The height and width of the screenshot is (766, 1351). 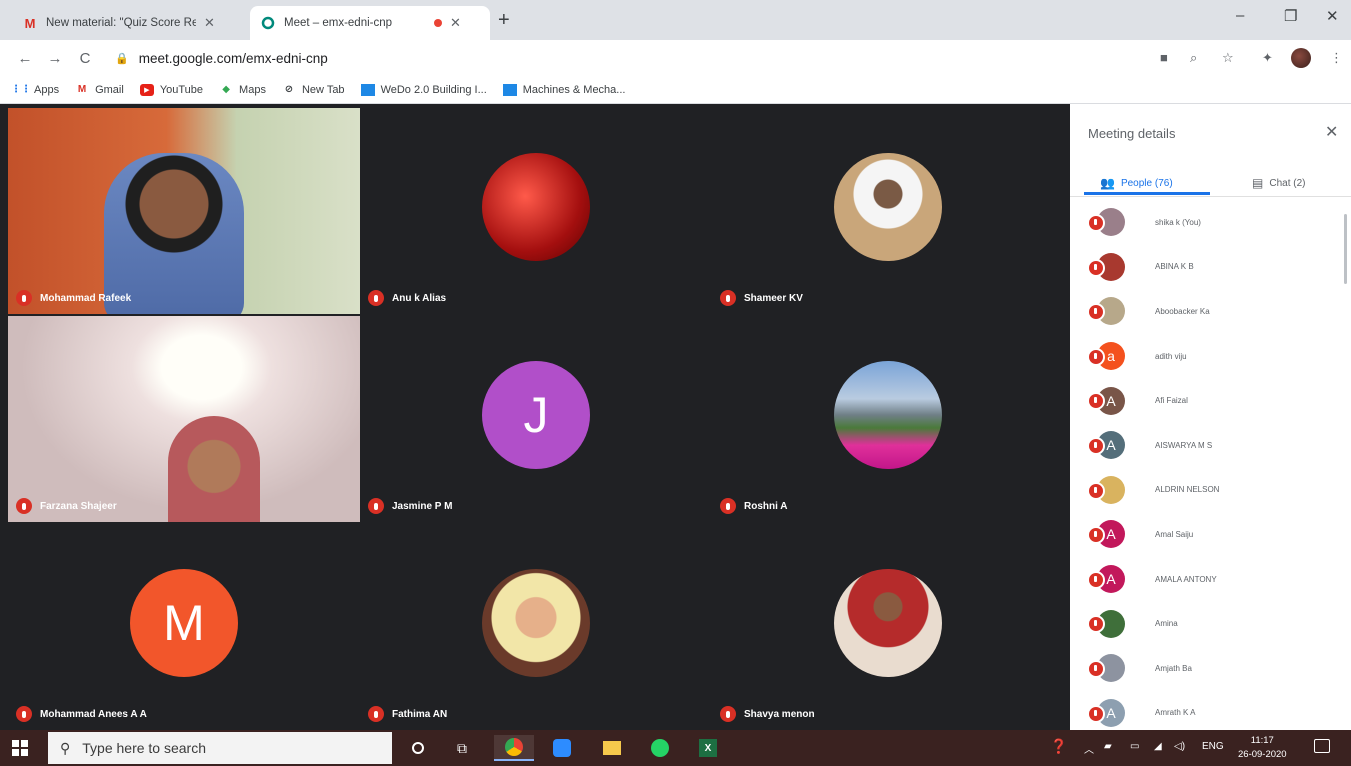 What do you see at coordinates (35, 90) in the screenshot?
I see `bookmark-apps: ⋮⋮ Apps` at bounding box center [35, 90].